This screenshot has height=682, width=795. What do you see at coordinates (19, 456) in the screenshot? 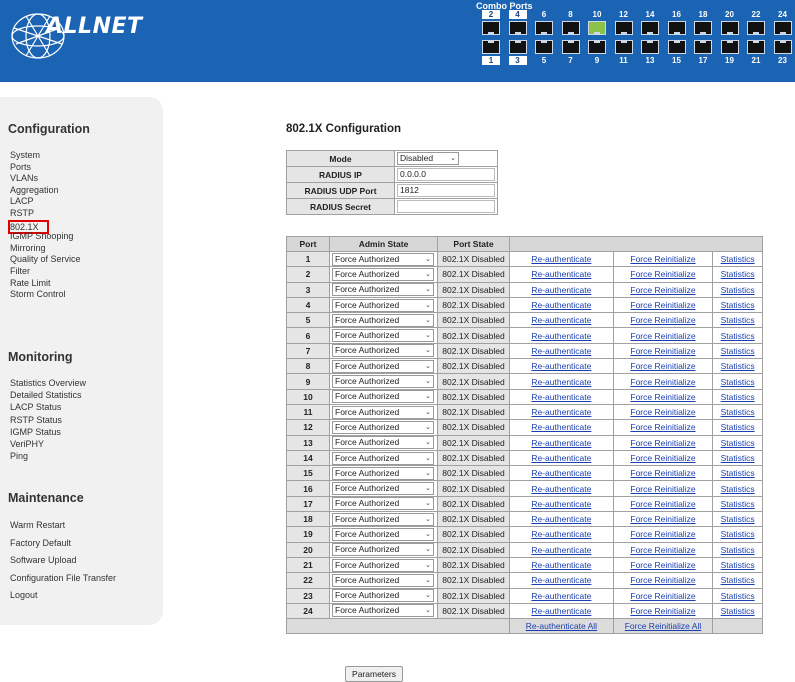
I see `sidebar-item-ping: Ping` at bounding box center [19, 456].